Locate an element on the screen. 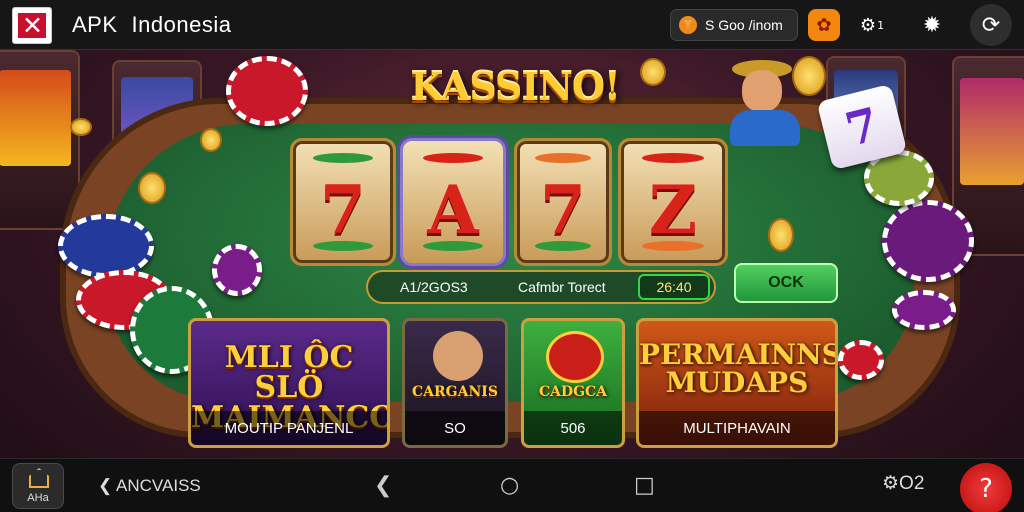 The width and height of the screenshot is (1024, 512). round-label: O2 is located at coordinates (912, 483).